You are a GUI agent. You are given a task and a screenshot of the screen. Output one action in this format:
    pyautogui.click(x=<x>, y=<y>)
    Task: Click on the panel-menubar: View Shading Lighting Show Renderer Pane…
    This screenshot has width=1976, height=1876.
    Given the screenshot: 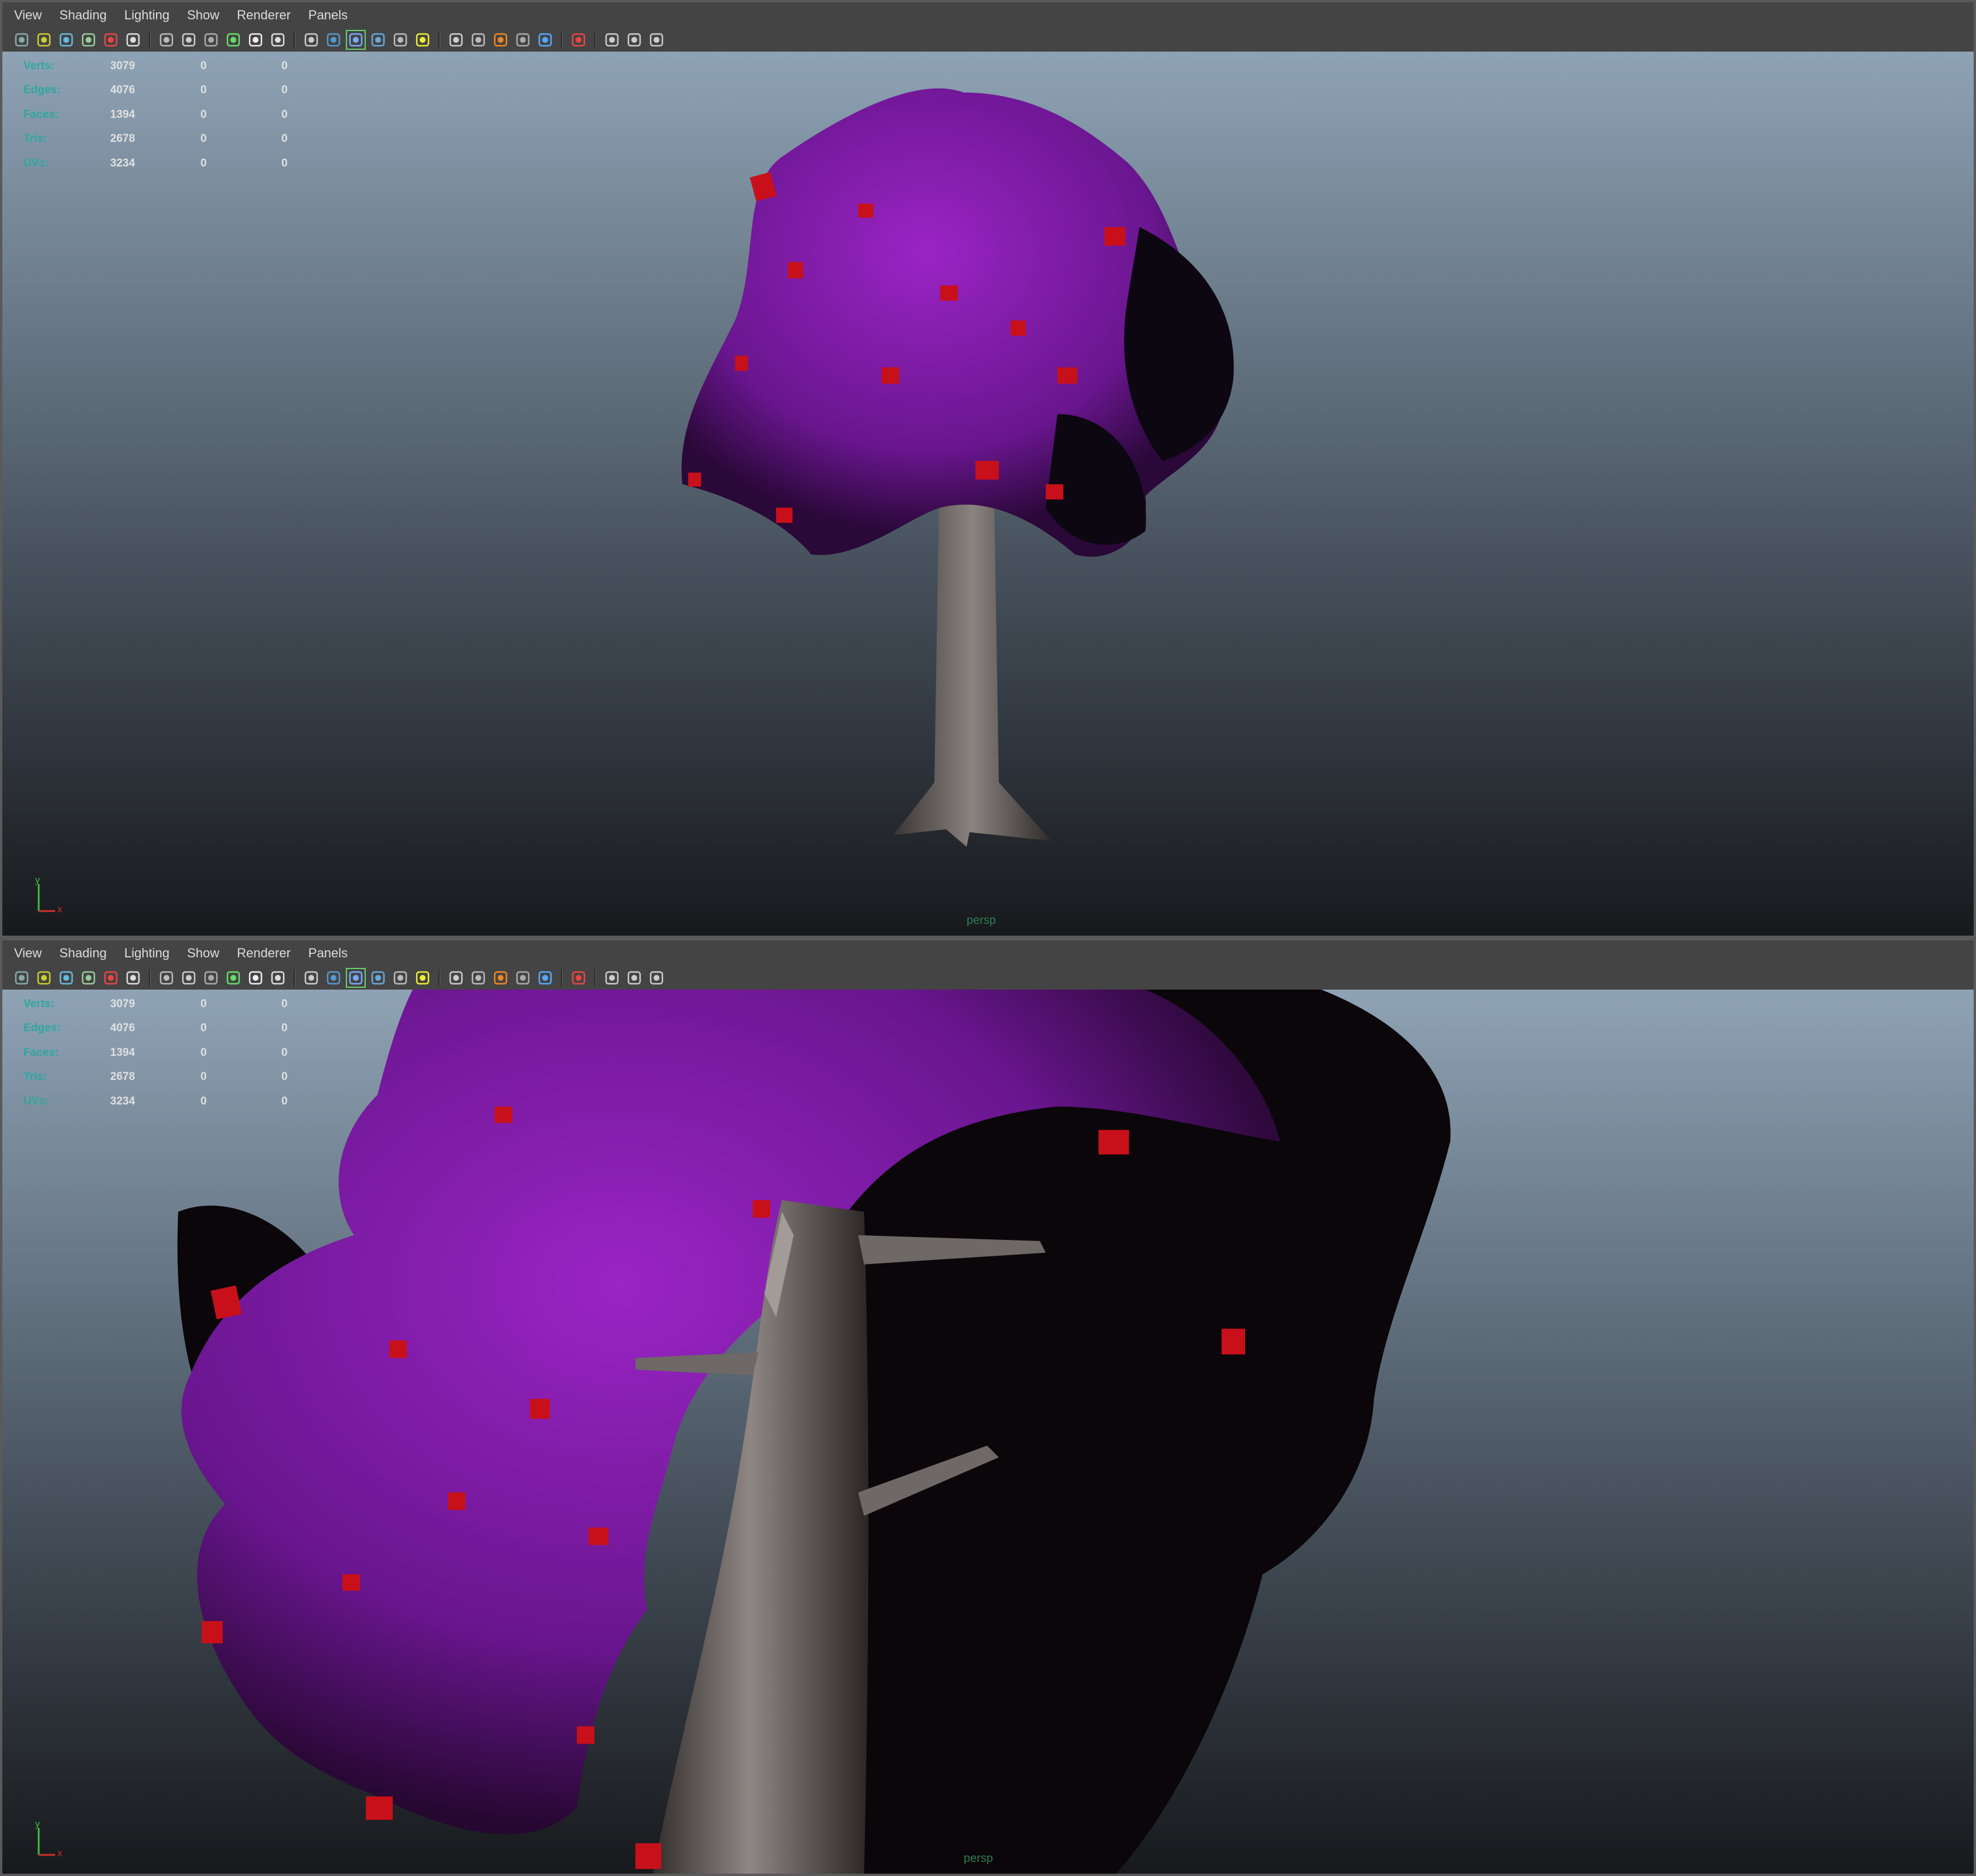 What is the action you would take?
    pyautogui.click(x=988, y=15)
    